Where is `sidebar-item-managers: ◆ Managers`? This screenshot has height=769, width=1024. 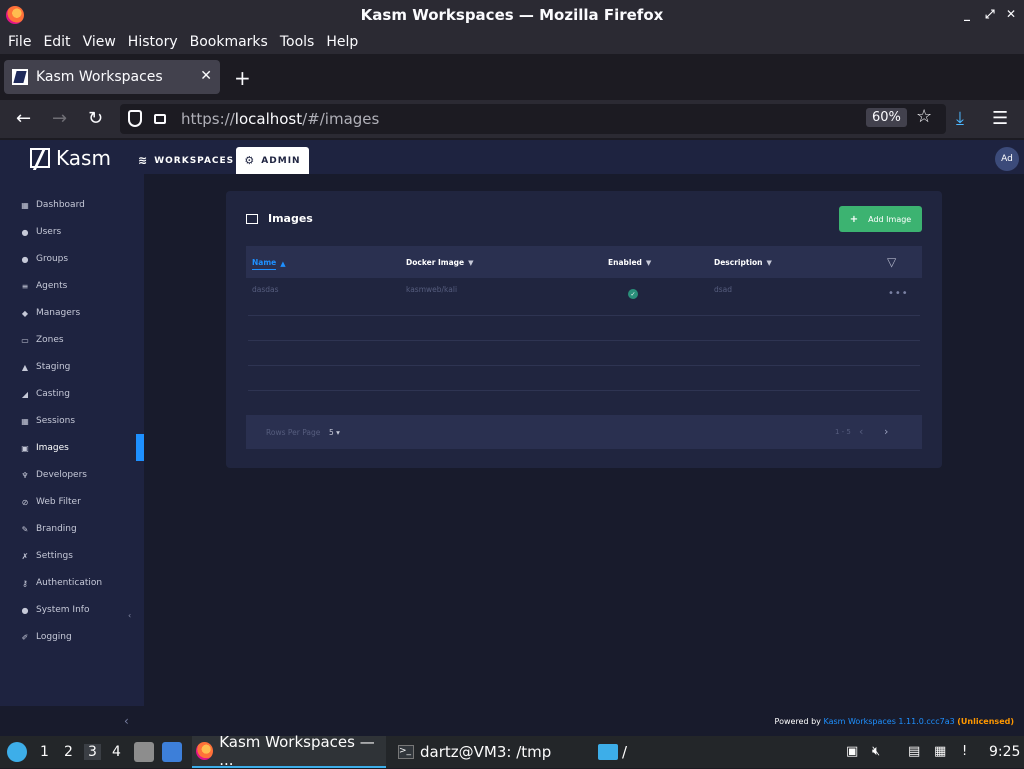
sidebar-item-managers: ◆ Managers is located at coordinates (50, 313).